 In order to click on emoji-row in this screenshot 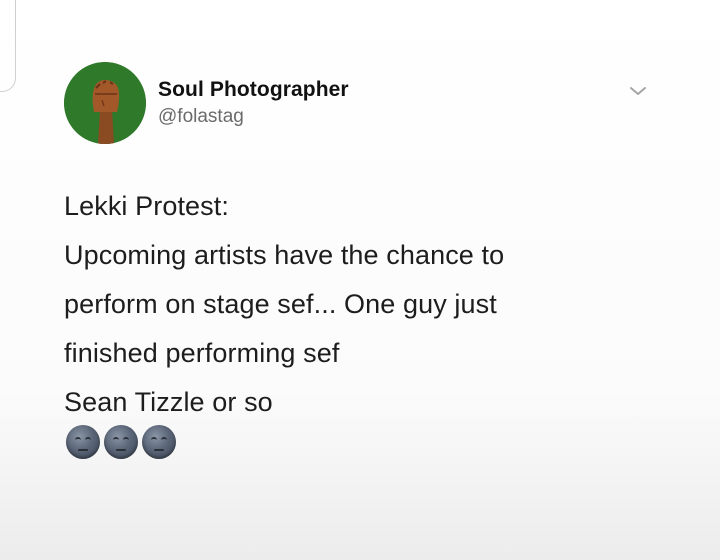, I will do `click(121, 442)`.